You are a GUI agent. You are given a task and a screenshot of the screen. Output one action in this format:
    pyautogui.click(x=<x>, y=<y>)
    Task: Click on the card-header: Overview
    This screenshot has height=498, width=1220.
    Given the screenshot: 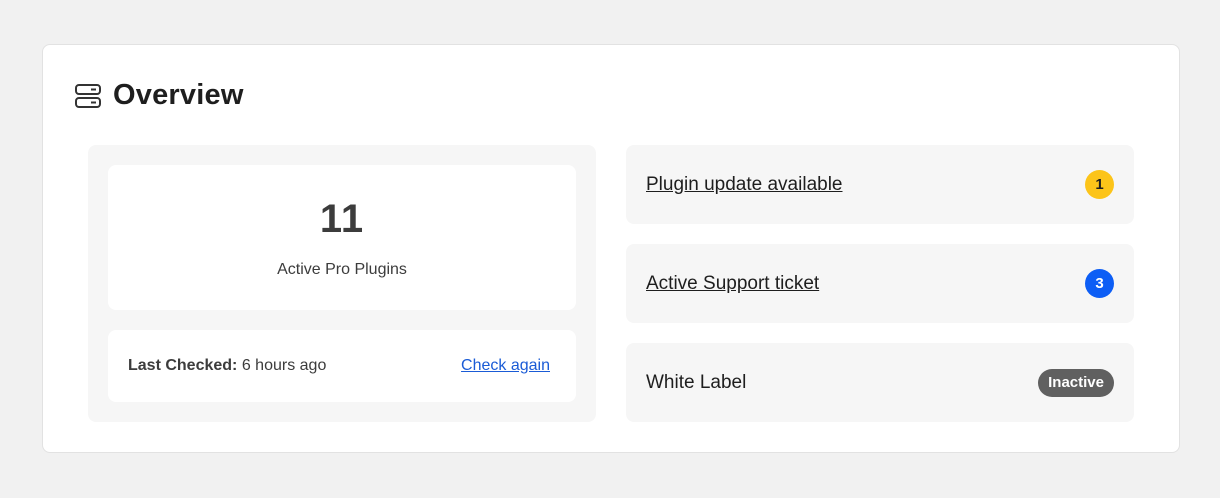 What is the action you would take?
    pyautogui.click(x=159, y=95)
    